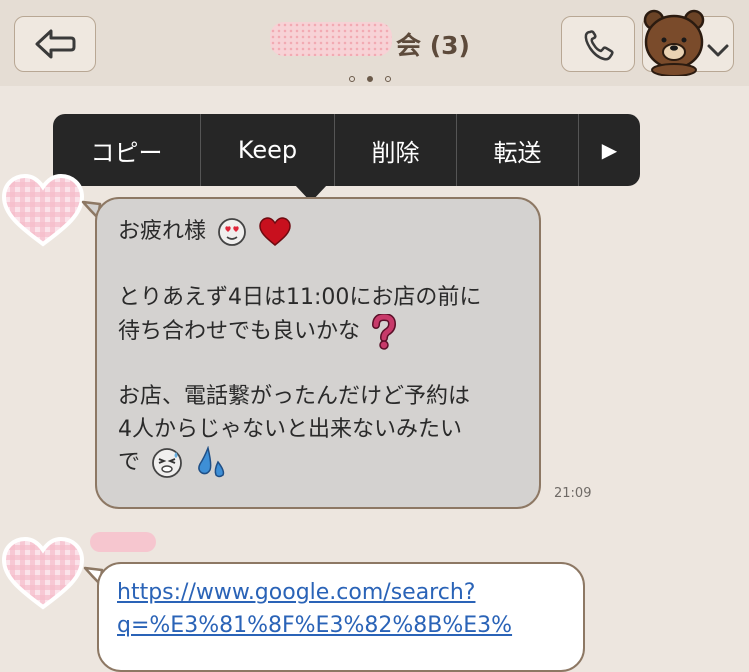  I want to click on chat-title: 会 (3), so click(380, 41).